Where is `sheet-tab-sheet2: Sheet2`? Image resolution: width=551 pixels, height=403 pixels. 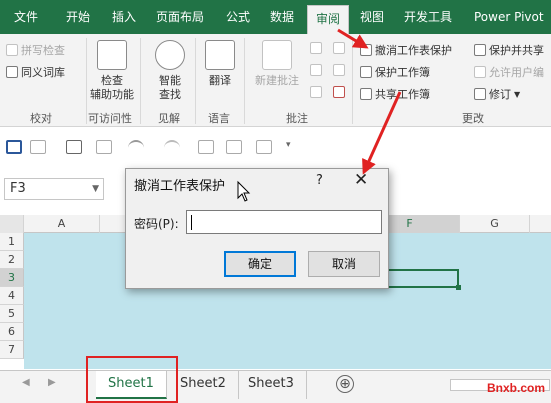 sheet-tab-sheet2: Sheet2 is located at coordinates (203, 385).